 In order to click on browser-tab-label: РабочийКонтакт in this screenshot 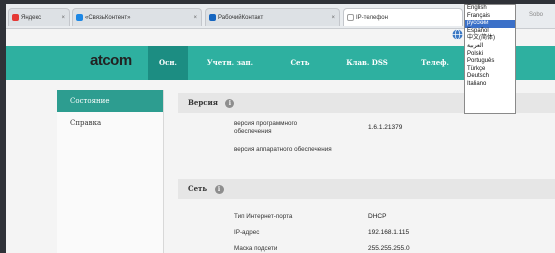, I will do `click(241, 18)`.